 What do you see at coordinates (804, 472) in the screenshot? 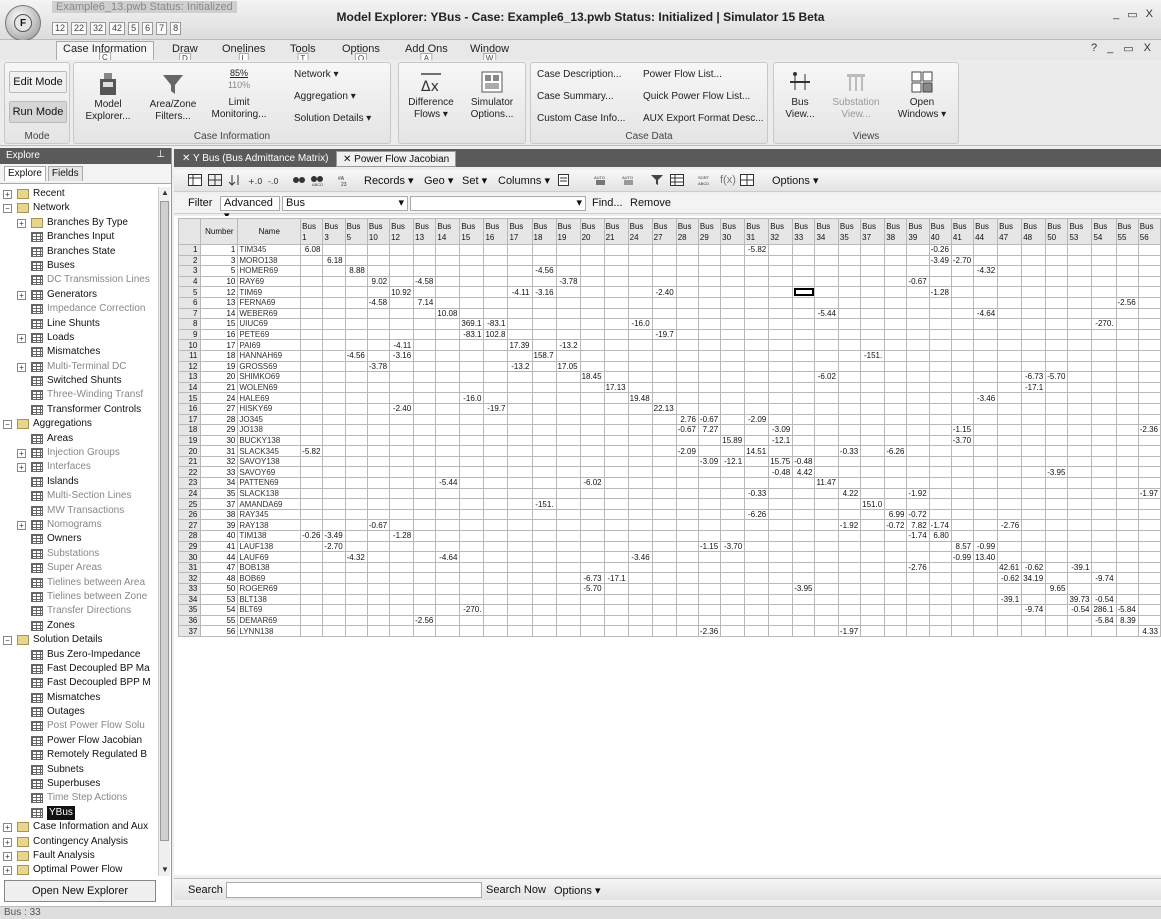
I see `ybus-cell: 4.42` at bounding box center [804, 472].